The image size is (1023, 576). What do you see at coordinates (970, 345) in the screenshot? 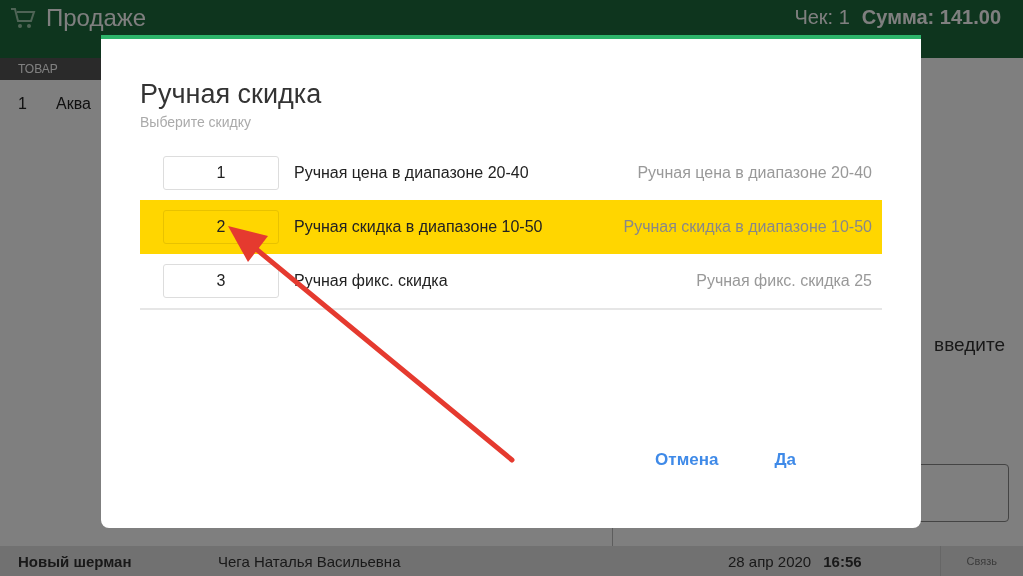
I see `hint-text: введите` at bounding box center [970, 345].